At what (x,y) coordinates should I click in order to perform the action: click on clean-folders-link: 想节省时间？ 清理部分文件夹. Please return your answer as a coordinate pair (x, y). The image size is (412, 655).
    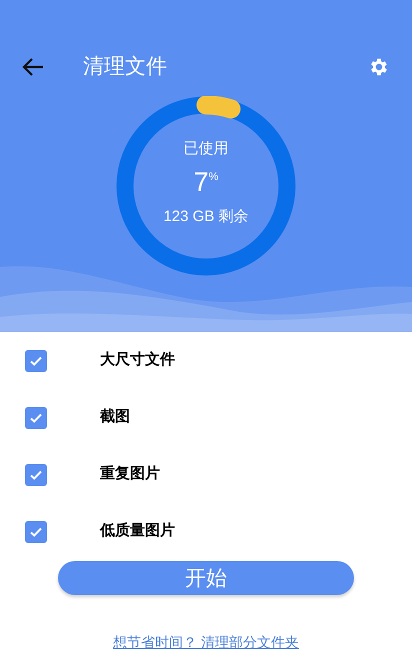
    Looking at the image, I should click on (206, 642).